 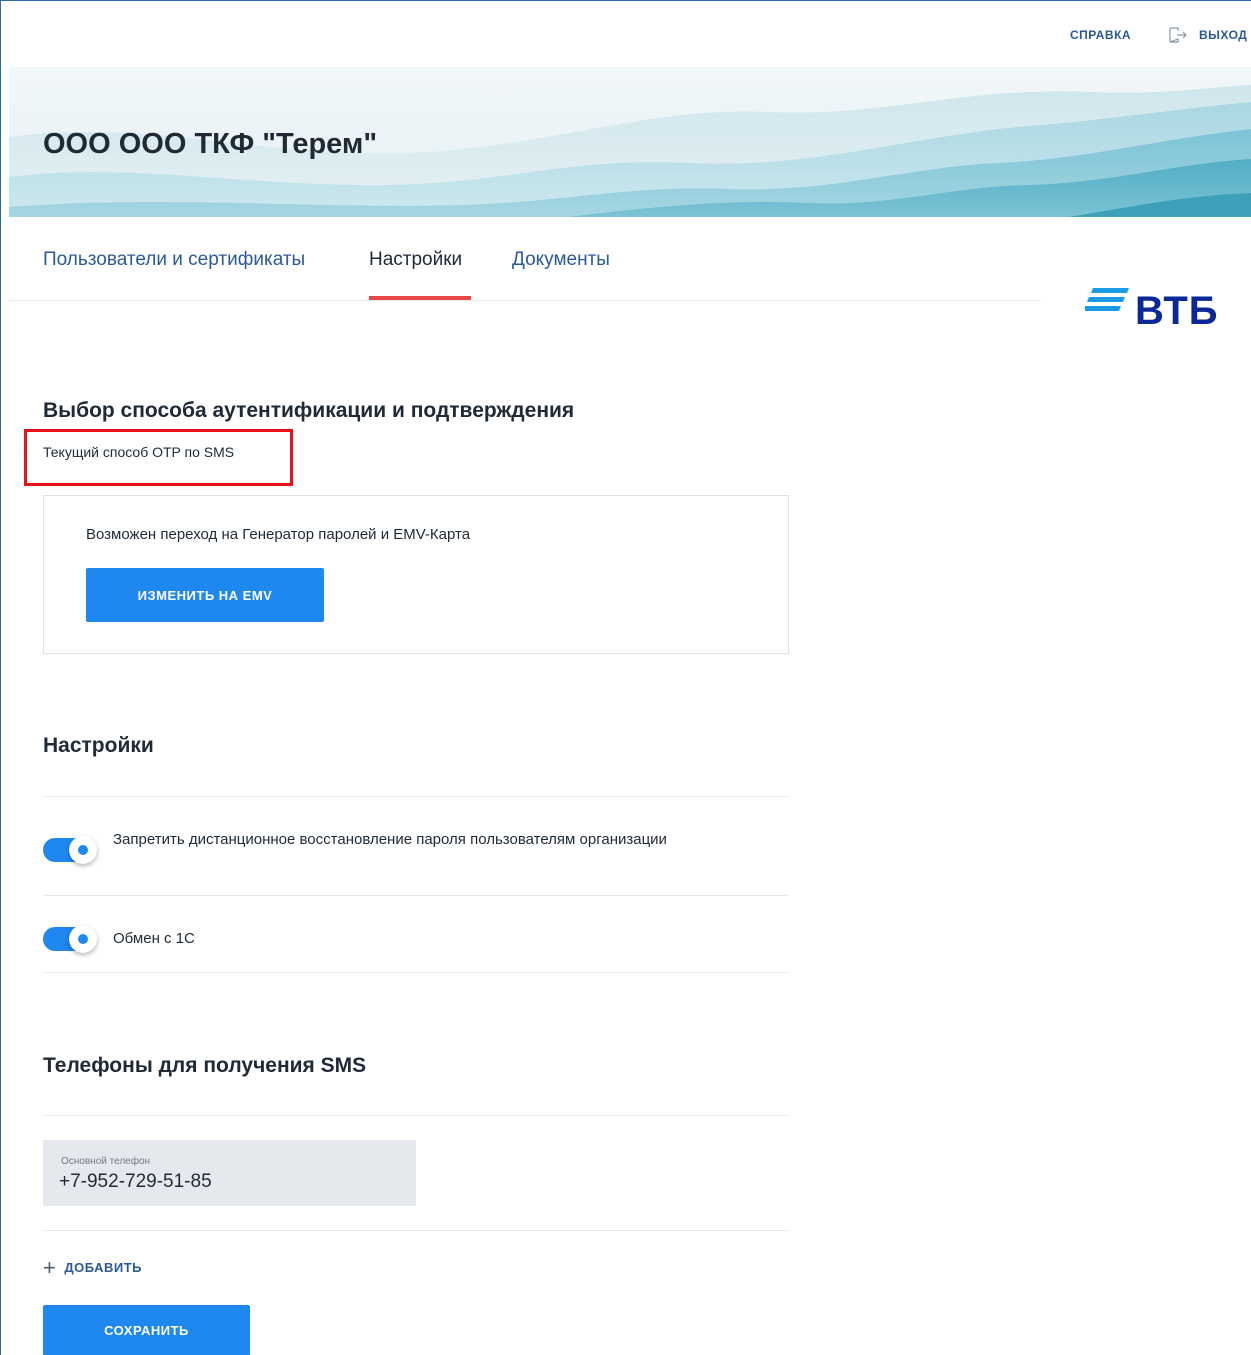 I want to click on organization-title: ООО ООО ТКФ "Терем", so click(x=210, y=144).